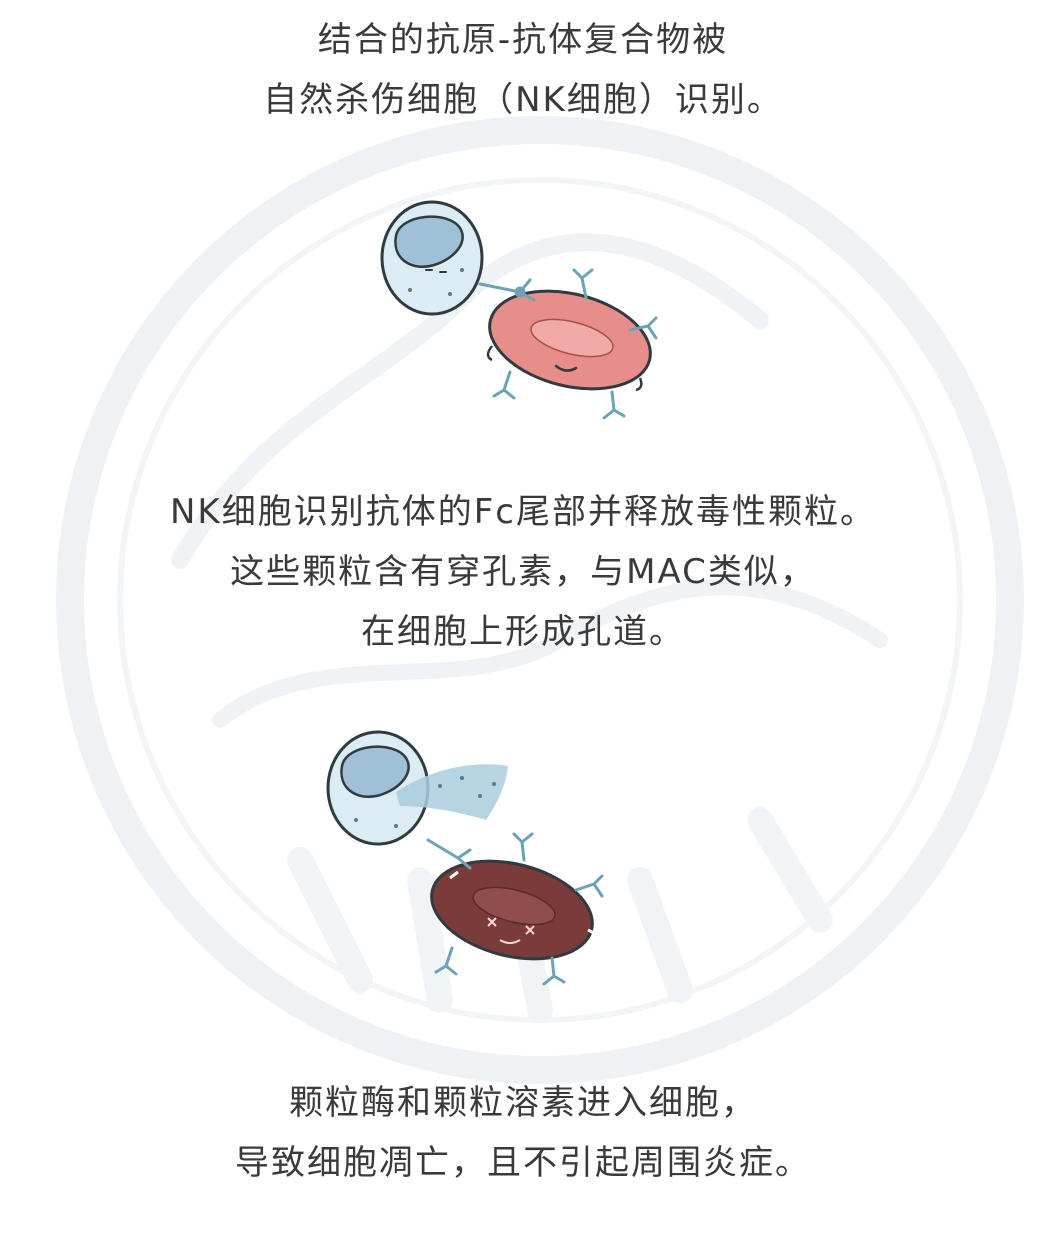 This screenshot has width=1046, height=1248. Describe the element at coordinates (523, 1133) in the screenshot. I see `caption-apoptosis: 颗粒酶和颗粒溶素进入细胞， 导致细胞凋亡，且不引起周围炎症。` at that location.